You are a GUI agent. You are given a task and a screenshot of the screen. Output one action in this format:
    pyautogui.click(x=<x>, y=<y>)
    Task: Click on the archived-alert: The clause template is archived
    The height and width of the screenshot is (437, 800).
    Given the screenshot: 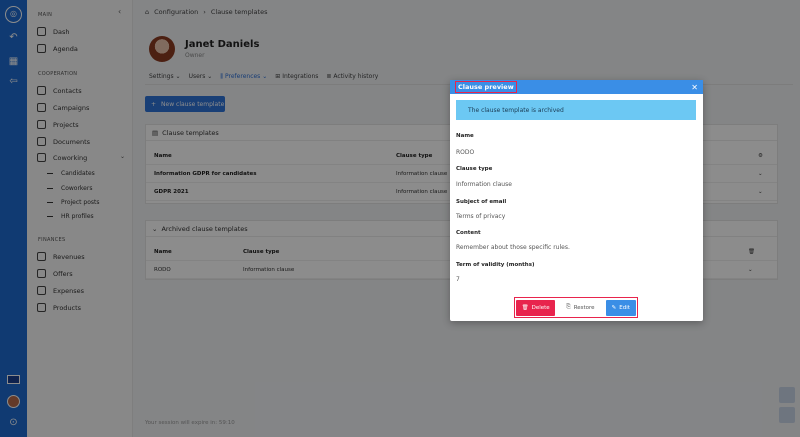 What is the action you would take?
    pyautogui.click(x=576, y=110)
    